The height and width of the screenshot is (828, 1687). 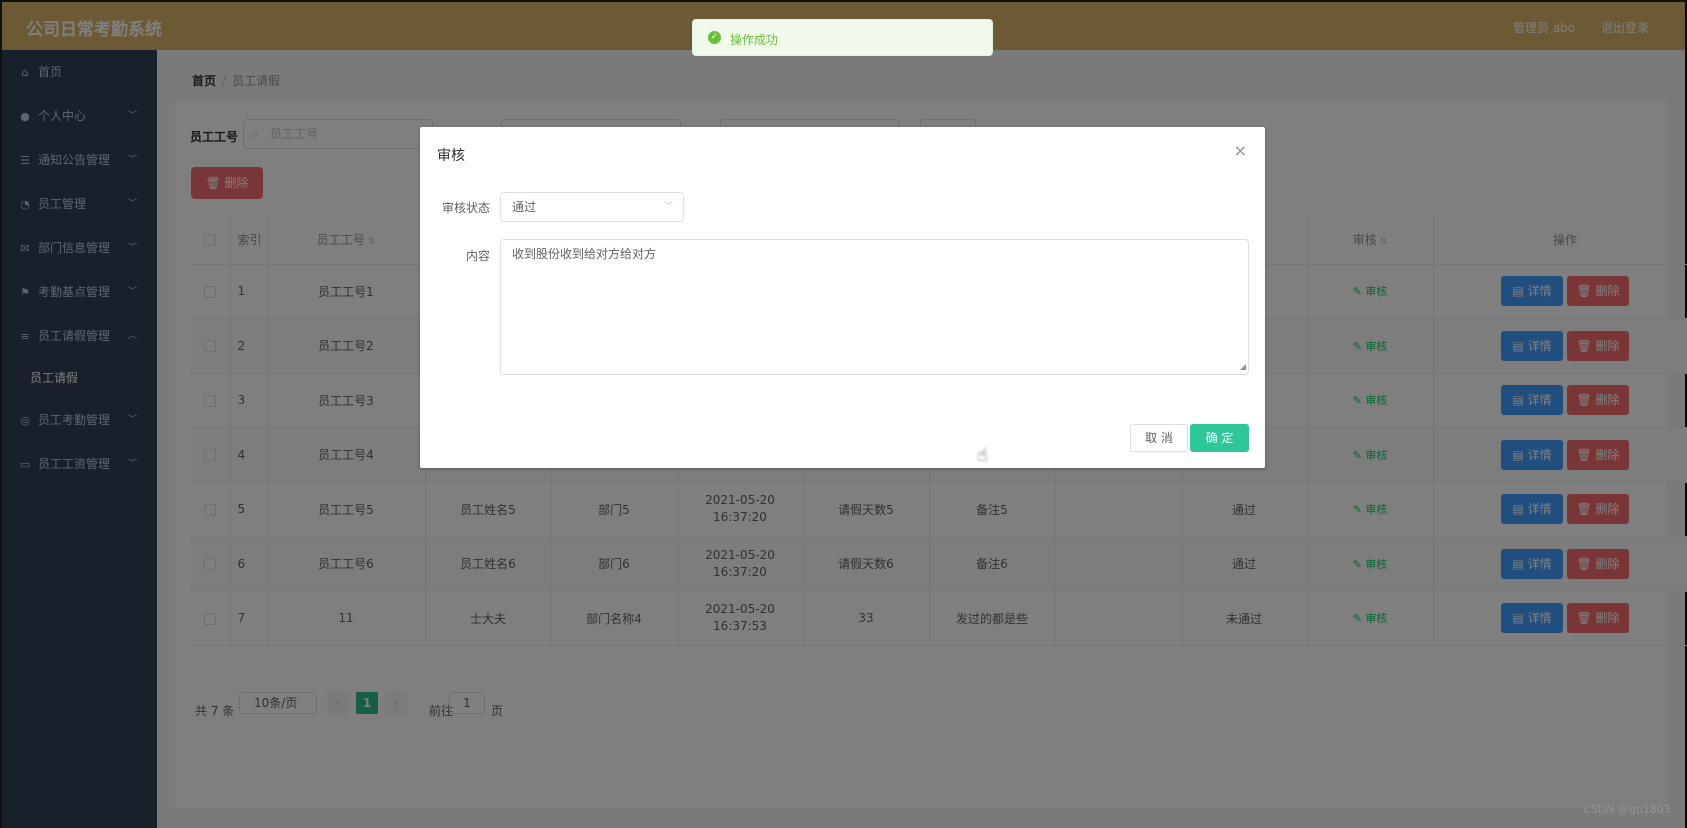 What do you see at coordinates (754, 40) in the screenshot?
I see `toast-message: 操作成功` at bounding box center [754, 40].